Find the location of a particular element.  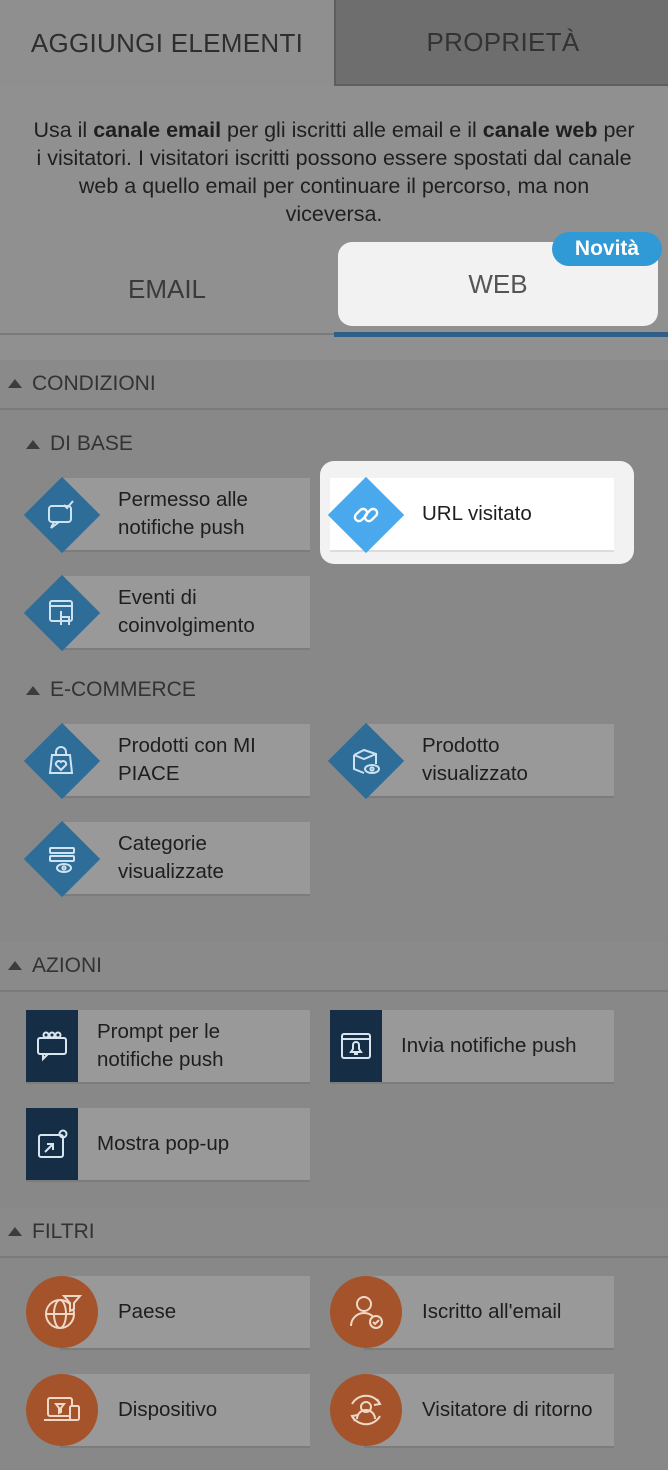

filter-label: Iscritto all'email is located at coordinates (492, 1311).